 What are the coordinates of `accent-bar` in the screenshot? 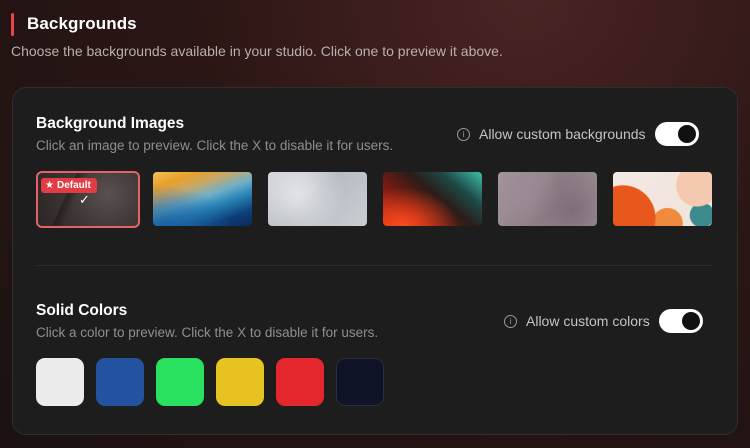 It's located at (12, 24).